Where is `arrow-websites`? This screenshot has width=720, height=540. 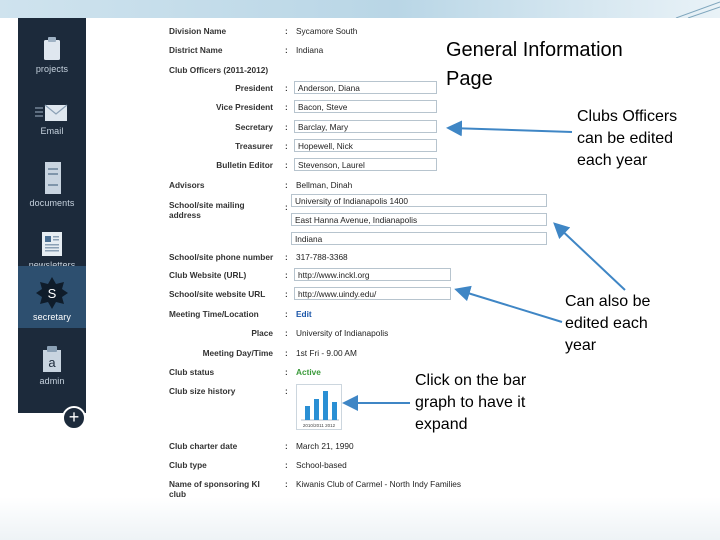
arrow-websites is located at coordinates (508, 304).